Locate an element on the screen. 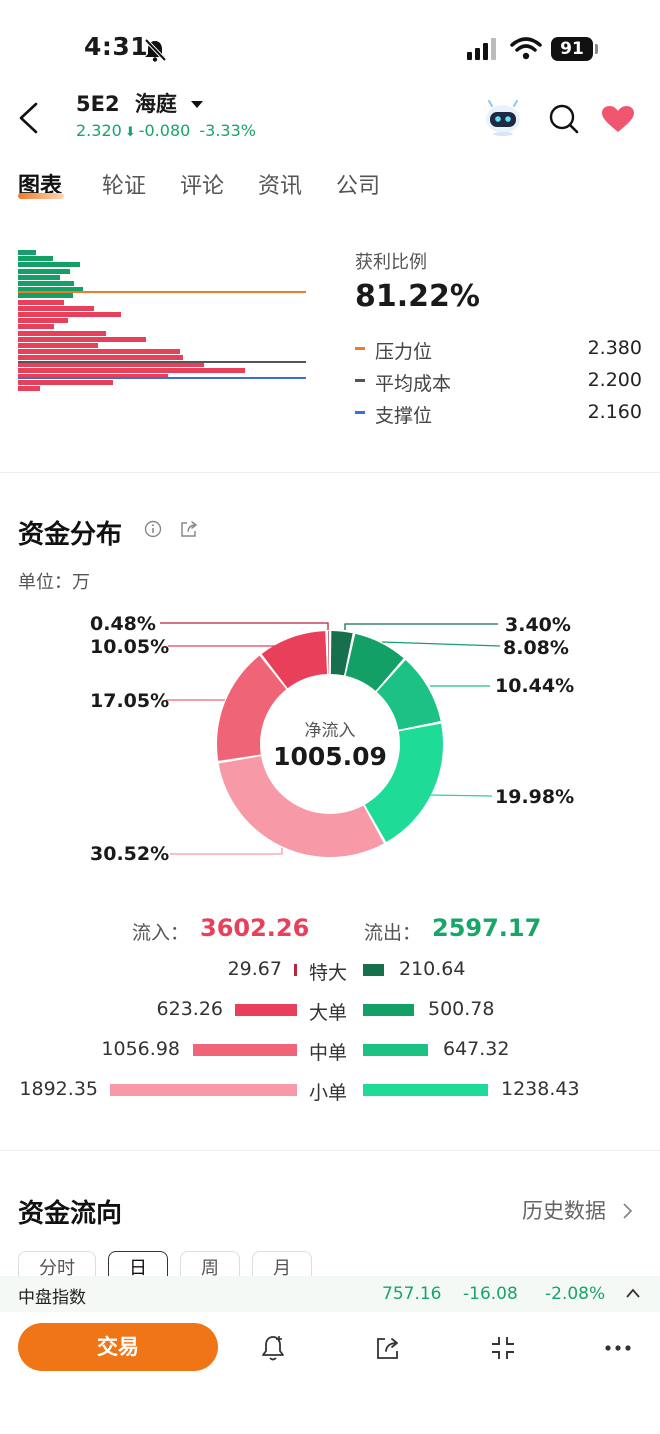 The image size is (660, 1434). robot-assistant-icon is located at coordinates (503, 118).